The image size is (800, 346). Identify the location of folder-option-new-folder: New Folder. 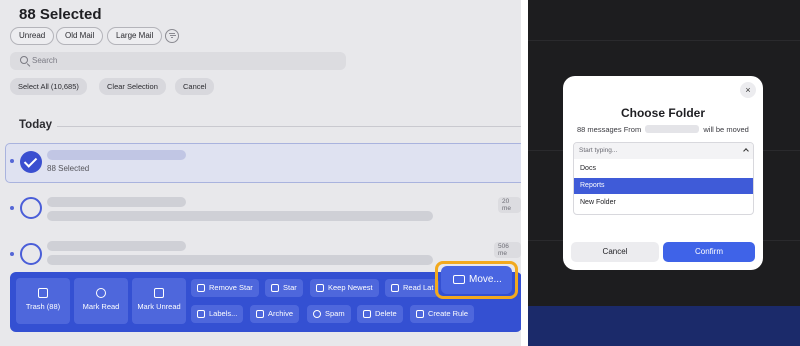
(663, 203).